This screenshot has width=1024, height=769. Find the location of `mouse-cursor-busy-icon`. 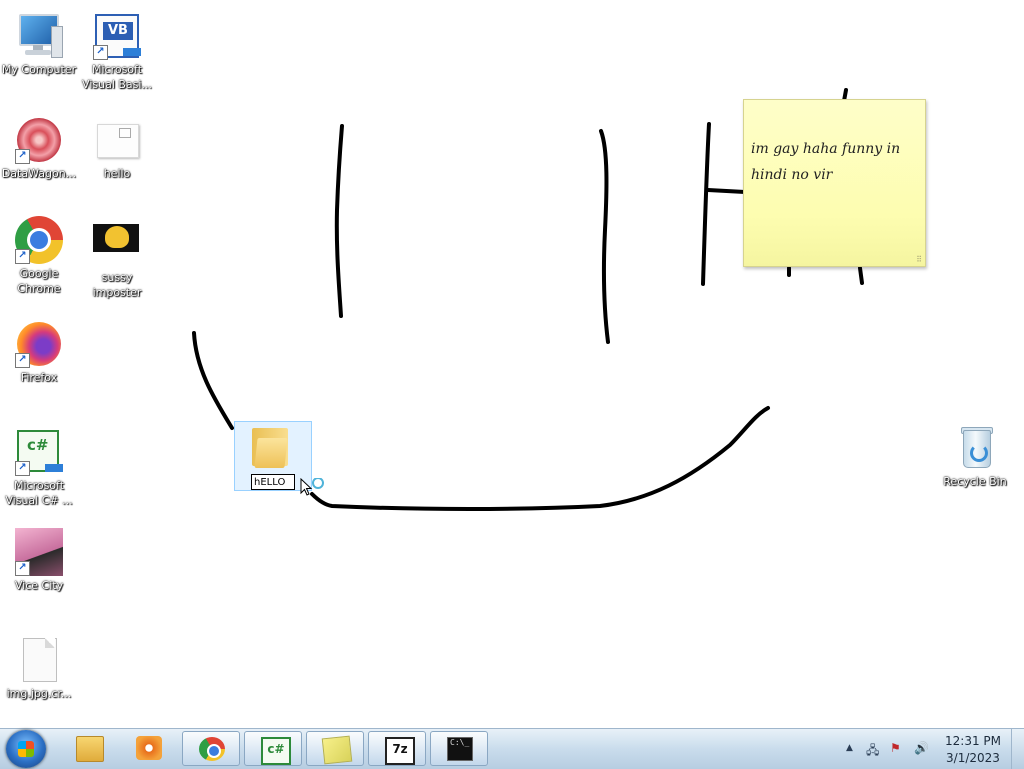

mouse-cursor-busy-icon is located at coordinates (312, 487).